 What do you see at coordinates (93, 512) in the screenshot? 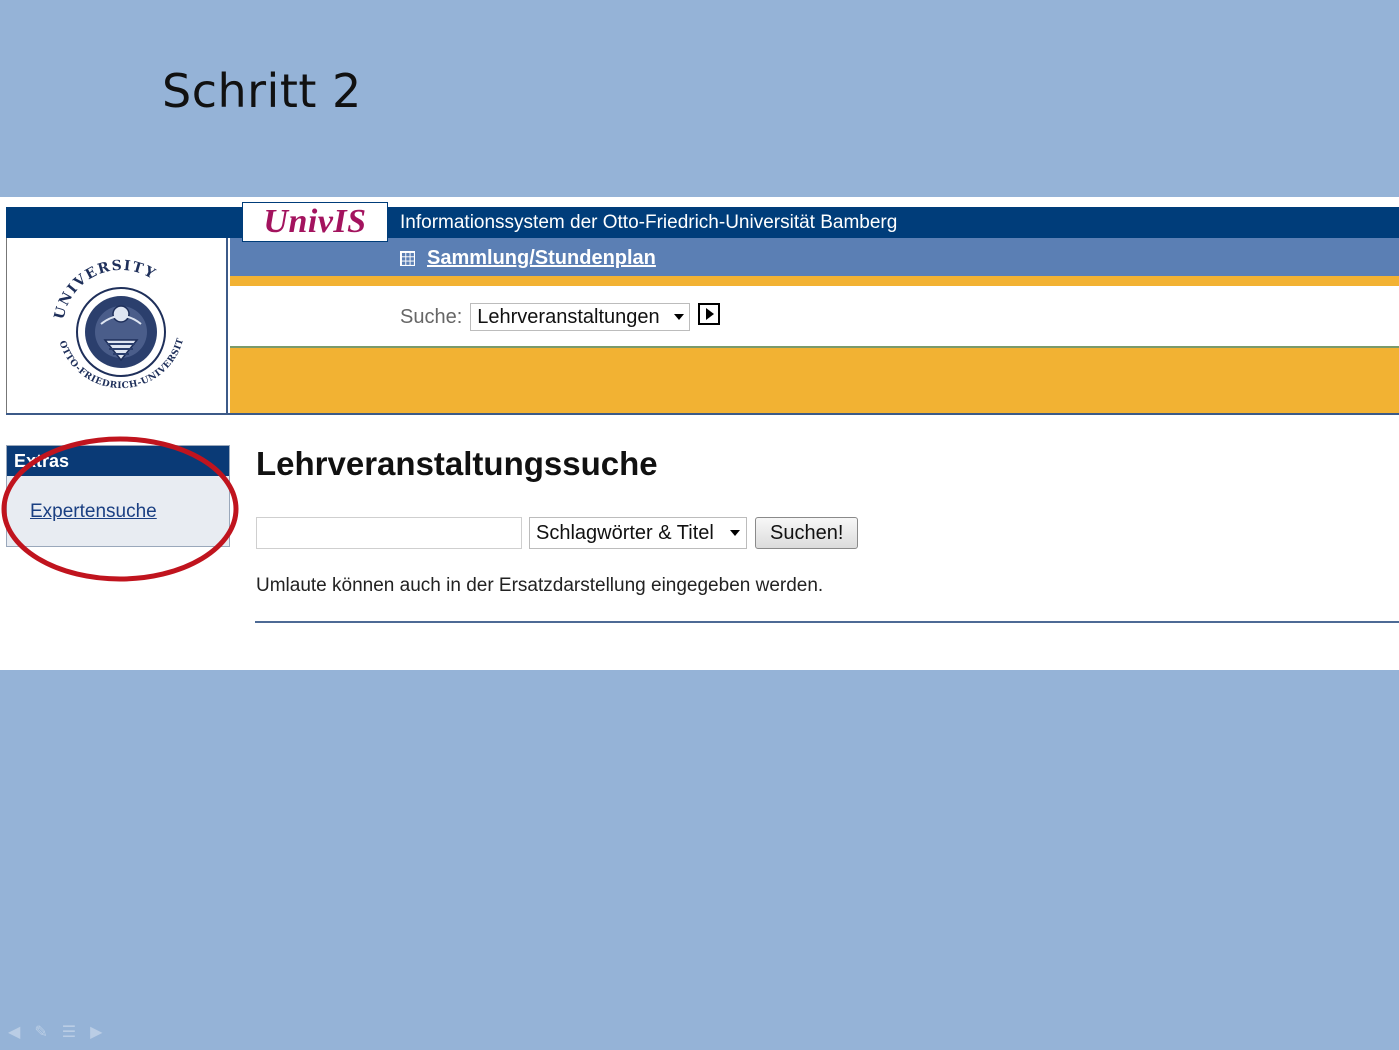
I see `sidebar-link-expert-search: Expertensuche` at bounding box center [93, 512].